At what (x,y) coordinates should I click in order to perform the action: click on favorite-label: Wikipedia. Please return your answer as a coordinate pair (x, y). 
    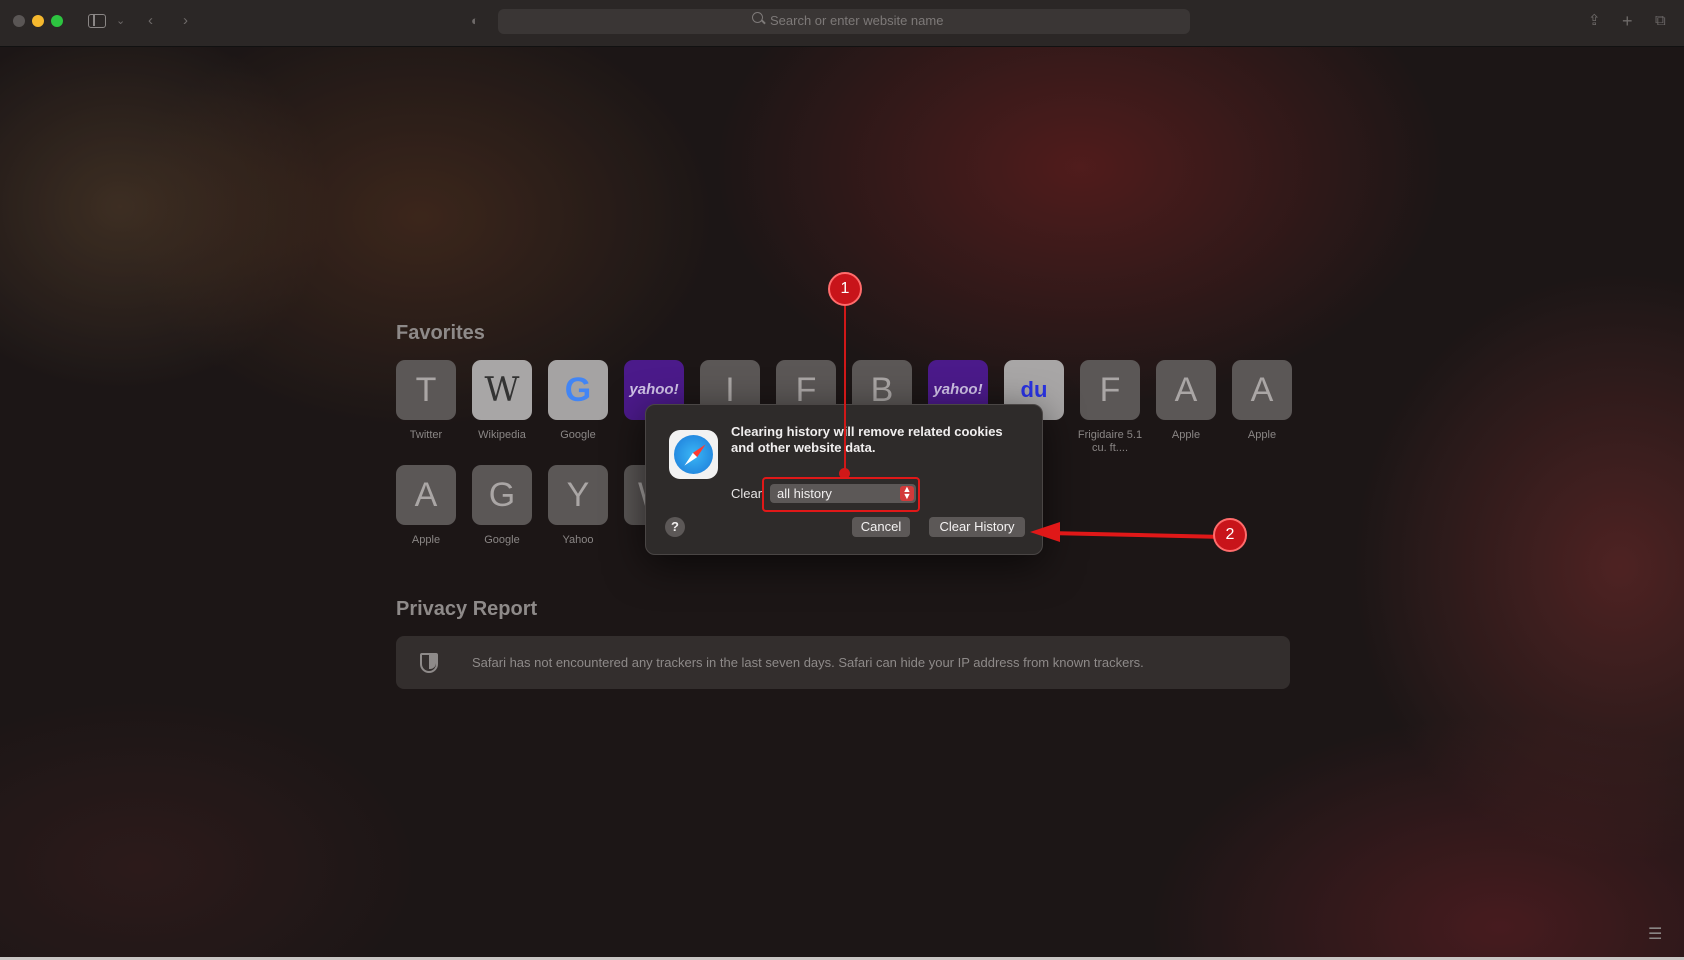
    Looking at the image, I should click on (502, 435).